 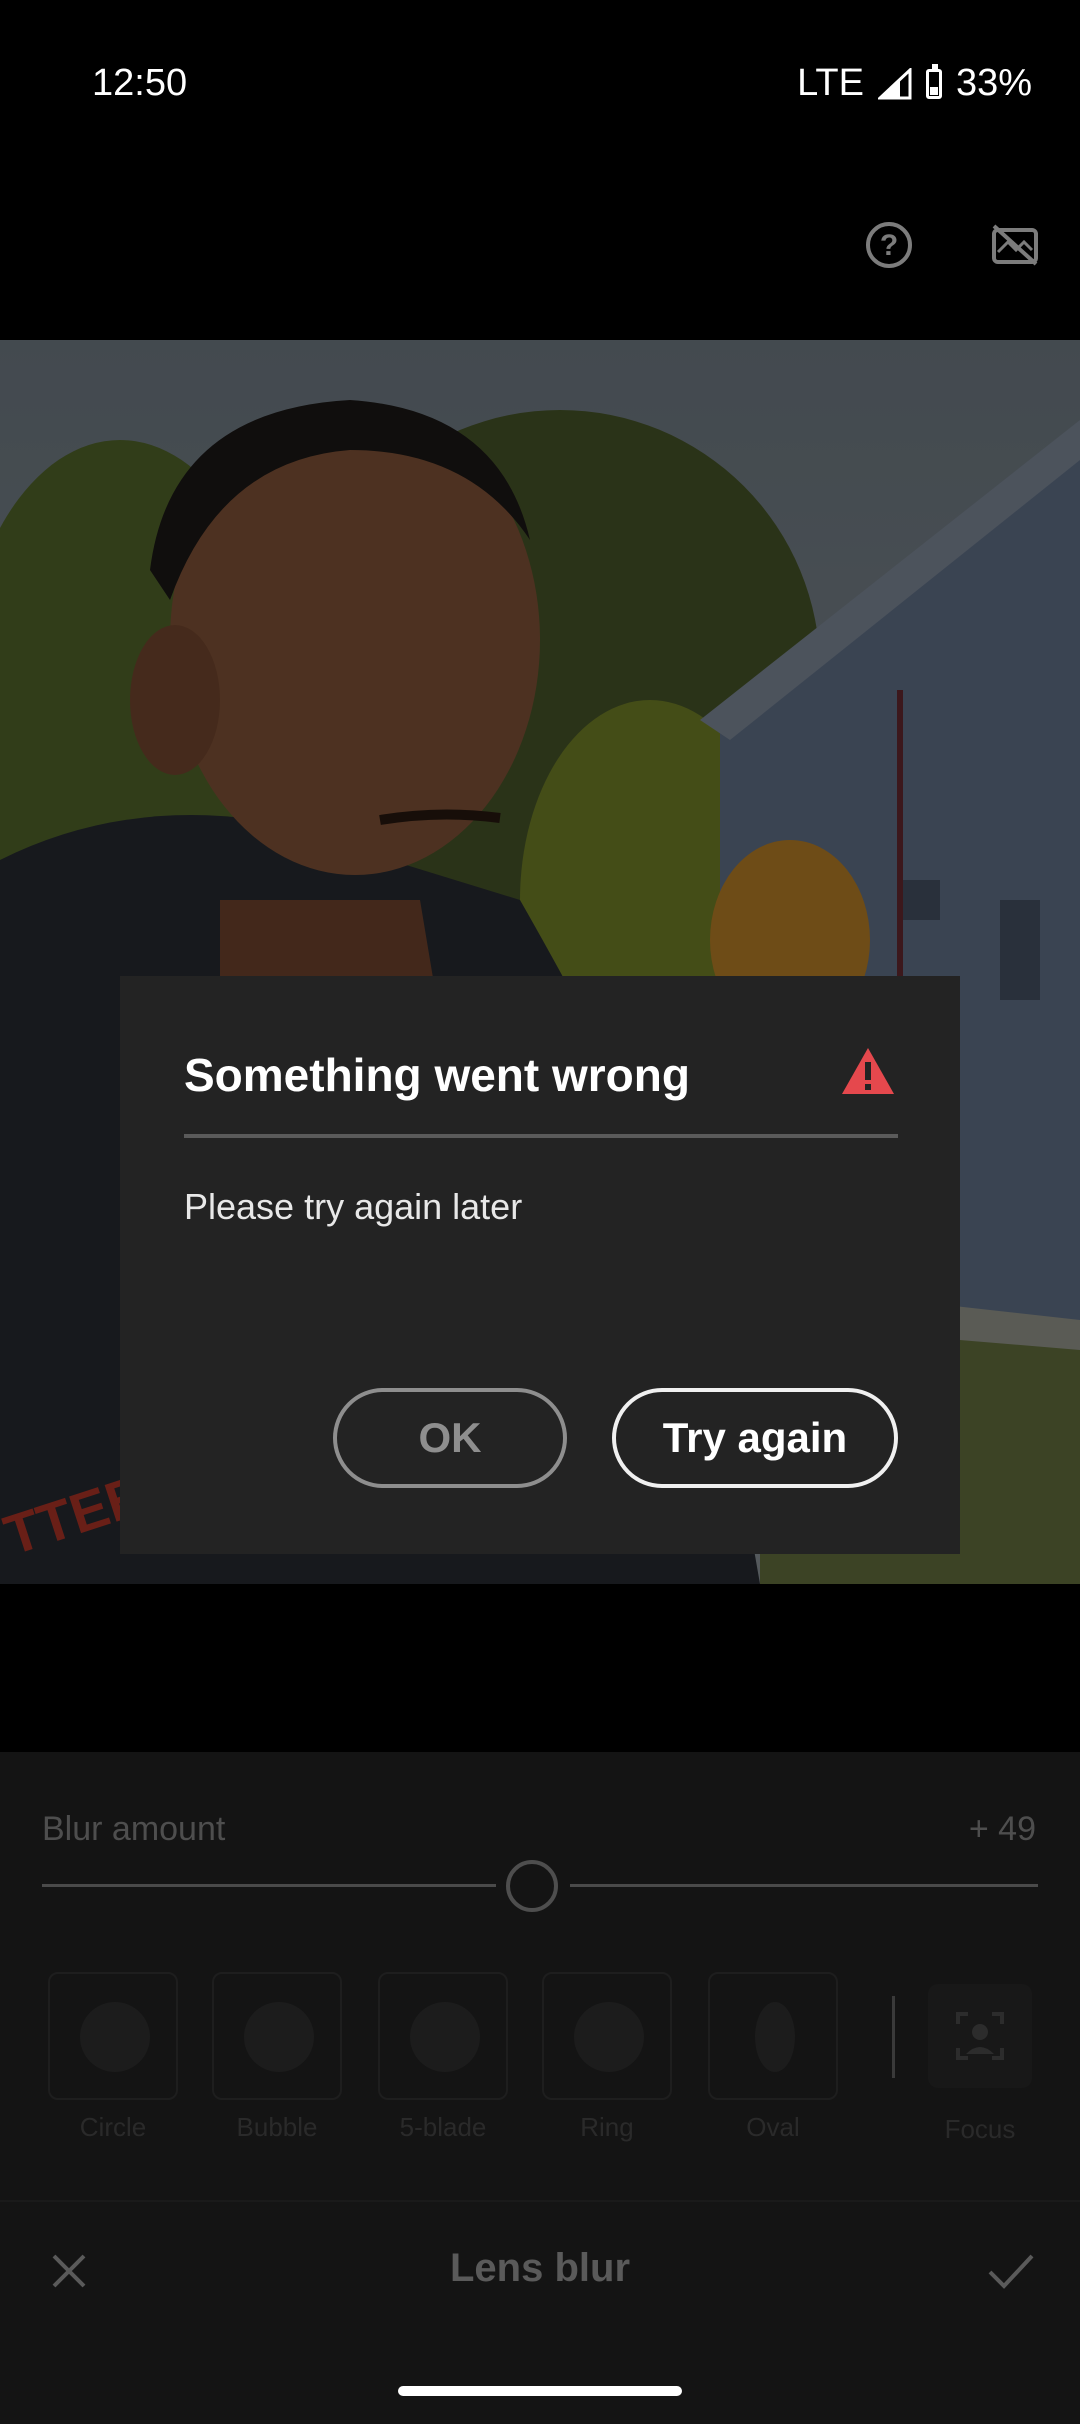 I want to click on blur-amount-label: Blur amount, so click(x=134, y=1829).